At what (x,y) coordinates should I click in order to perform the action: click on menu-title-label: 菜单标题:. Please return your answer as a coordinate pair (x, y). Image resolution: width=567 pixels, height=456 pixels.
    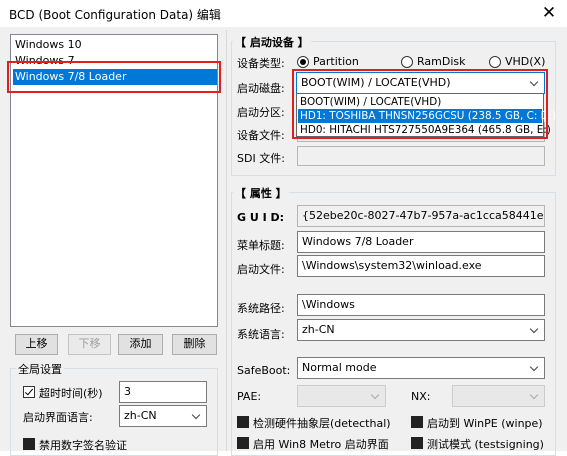
    Looking at the image, I should click on (261, 245).